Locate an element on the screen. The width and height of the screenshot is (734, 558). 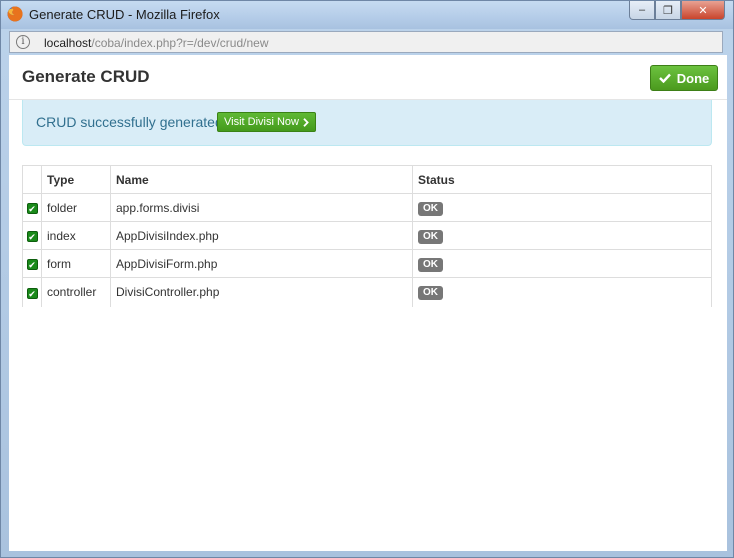
row-name: DivisiController.php is located at coordinates (261, 292).